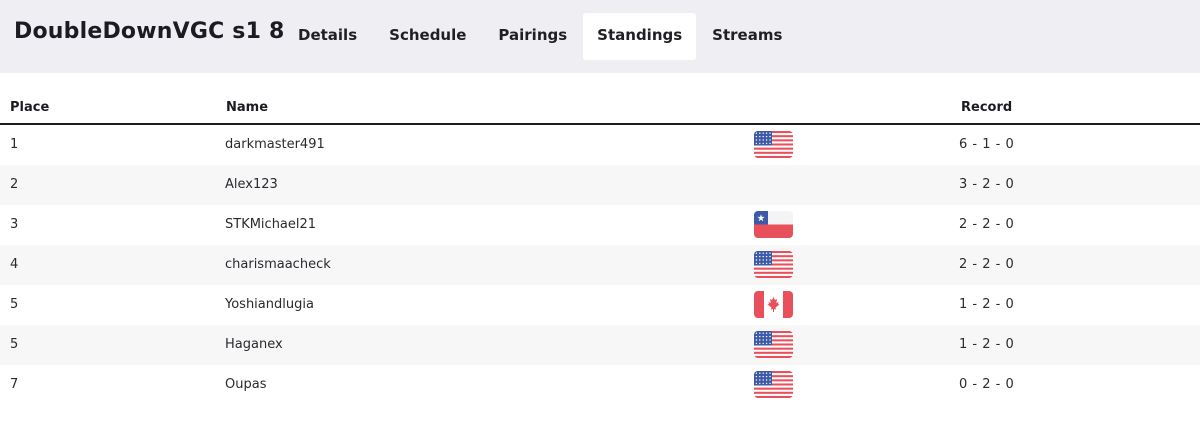  I want to click on table-row: 4 charismaacheck 2 - 2 - 0, so click(600, 265).